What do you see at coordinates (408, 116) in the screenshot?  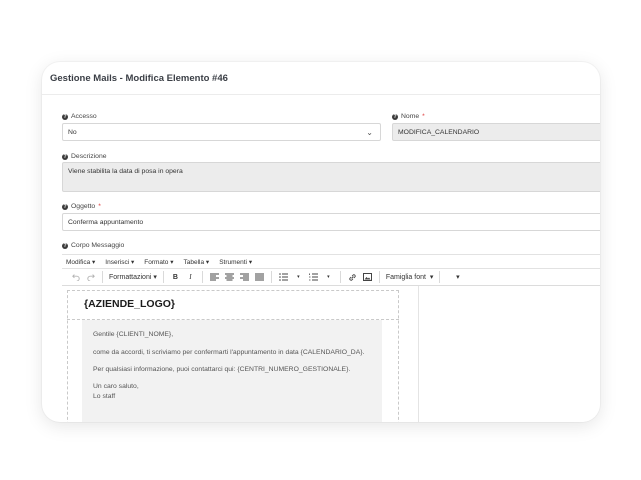 I see `nome-label: ? Nome *` at bounding box center [408, 116].